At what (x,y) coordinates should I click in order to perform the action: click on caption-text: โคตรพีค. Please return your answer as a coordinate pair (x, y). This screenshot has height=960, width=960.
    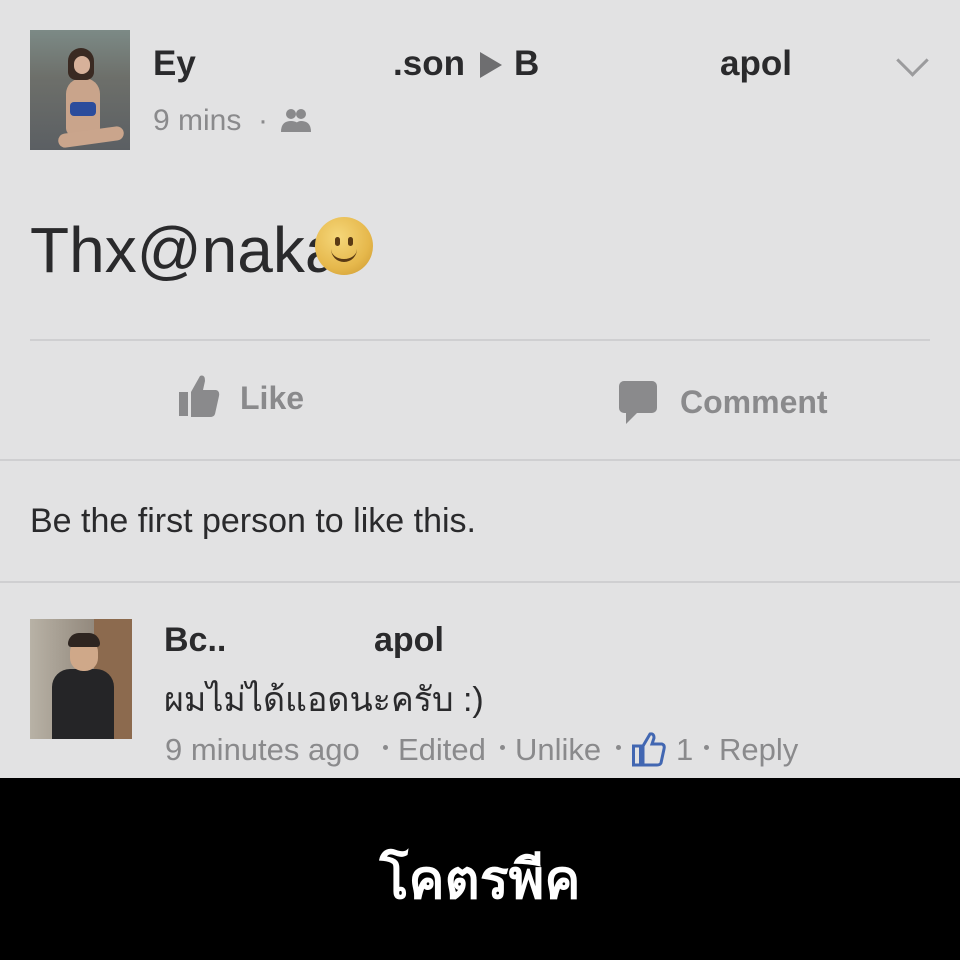
    Looking at the image, I should click on (480, 880).